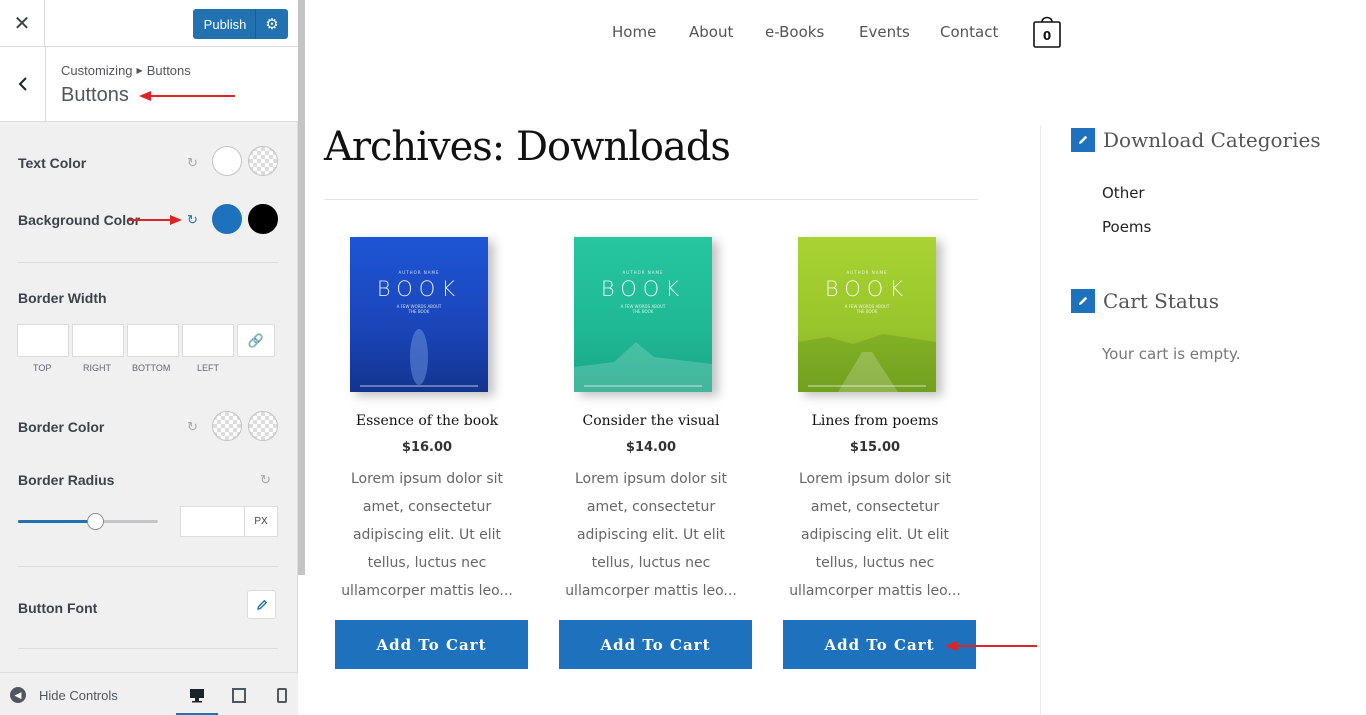 Image resolution: width=1366 pixels, height=715 pixels. Describe the element at coordinates (1047, 36) in the screenshot. I see `cart-count: 0` at that location.